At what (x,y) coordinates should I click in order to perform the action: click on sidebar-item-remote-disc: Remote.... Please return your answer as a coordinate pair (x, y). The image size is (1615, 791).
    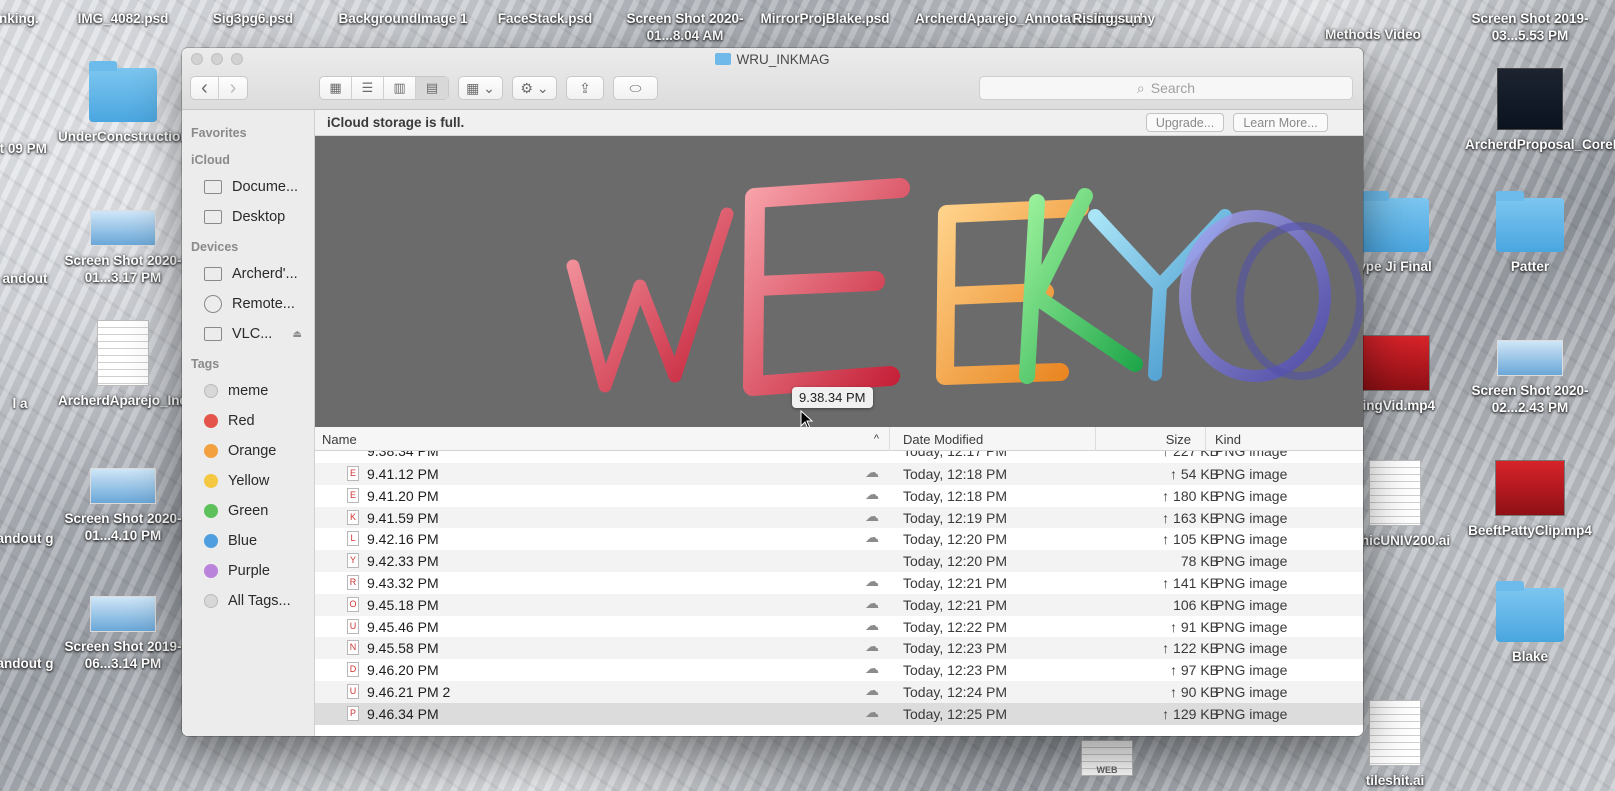
    Looking at the image, I should click on (248, 304).